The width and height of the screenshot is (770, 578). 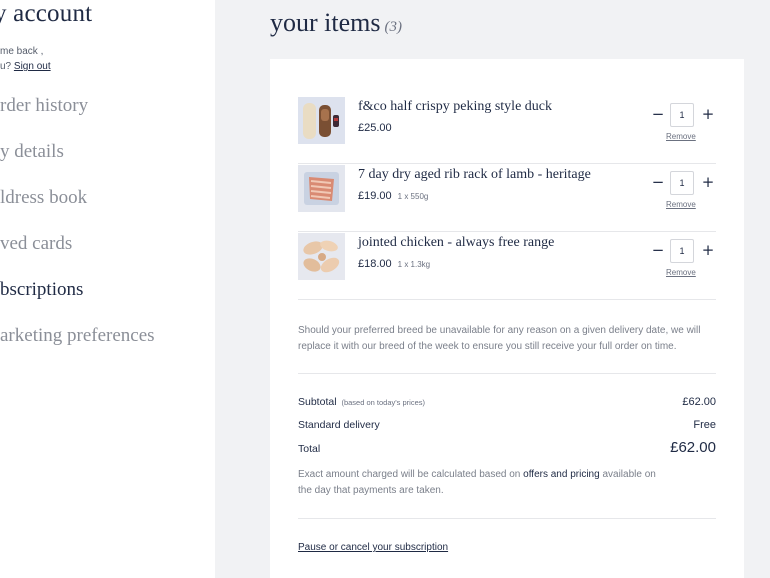 What do you see at coordinates (325, 22) in the screenshot?
I see `page-title-text: your items` at bounding box center [325, 22].